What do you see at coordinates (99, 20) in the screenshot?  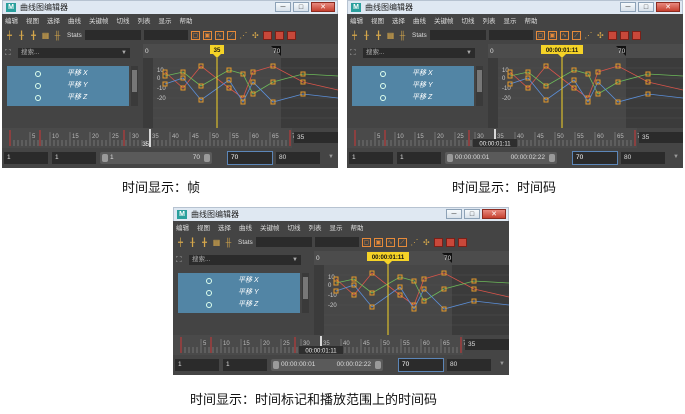 I see `menu-keys: 关键帧` at bounding box center [99, 20].